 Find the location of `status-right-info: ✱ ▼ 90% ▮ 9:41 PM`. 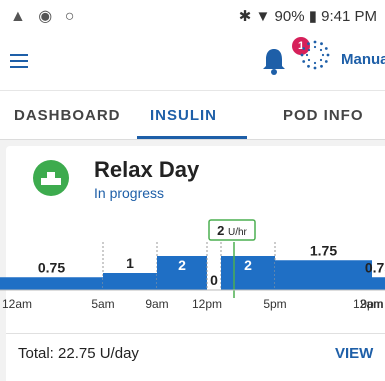

status-right-info: ✱ ▼ 90% ▮ 9:41 PM is located at coordinates (307, 16).